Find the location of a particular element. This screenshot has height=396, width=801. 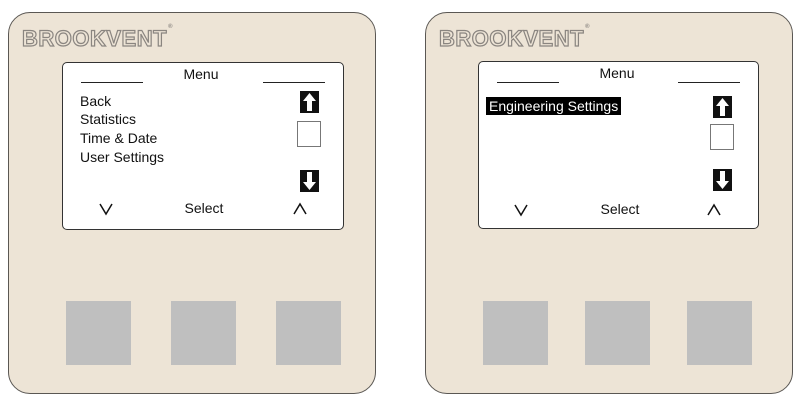

menu-item-engineering-settings: Engineering Settings is located at coordinates (554, 106).